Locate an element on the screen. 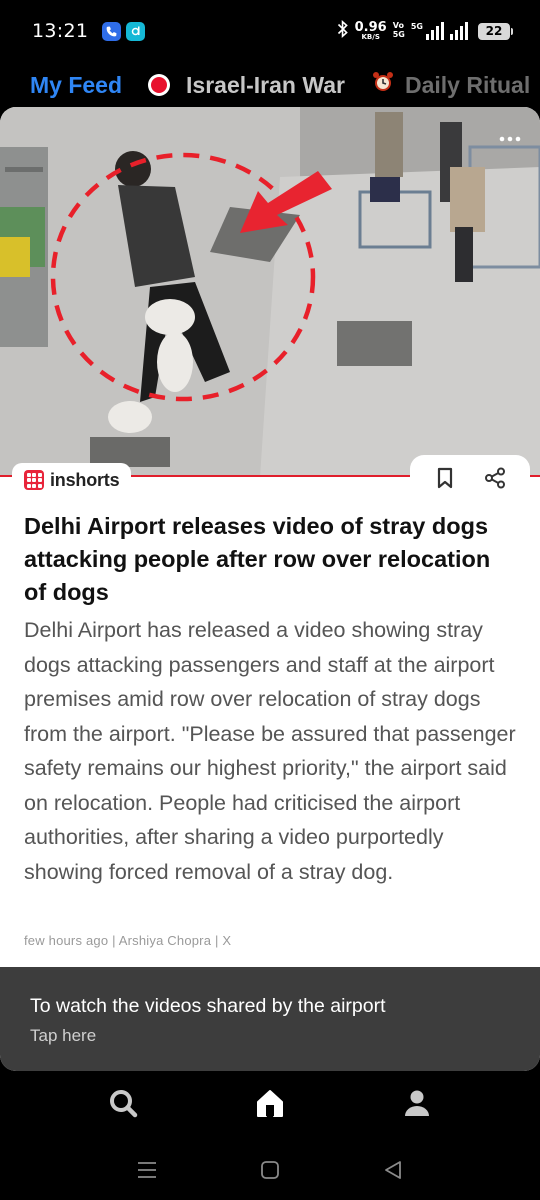 This screenshot has width=540, height=1200. back-icon is located at coordinates (393, 1170).